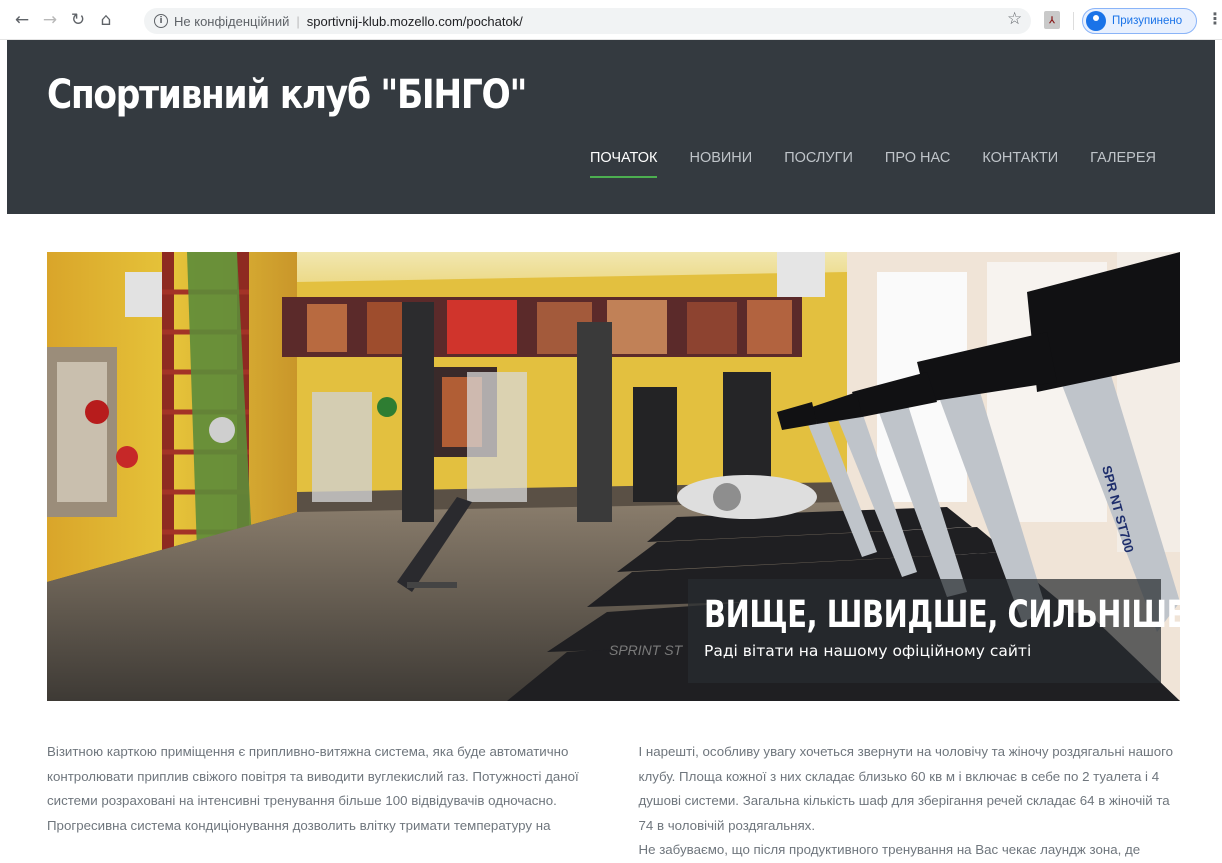  I want to click on site-title: Спортивний клуб "БІНГО", so click(287, 95).